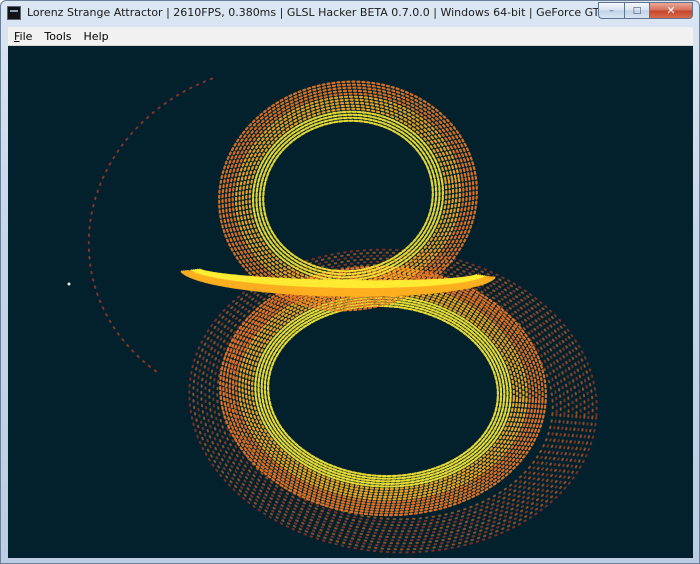 The width and height of the screenshot is (700, 564). I want to click on close-icon: ✕, so click(671, 10).